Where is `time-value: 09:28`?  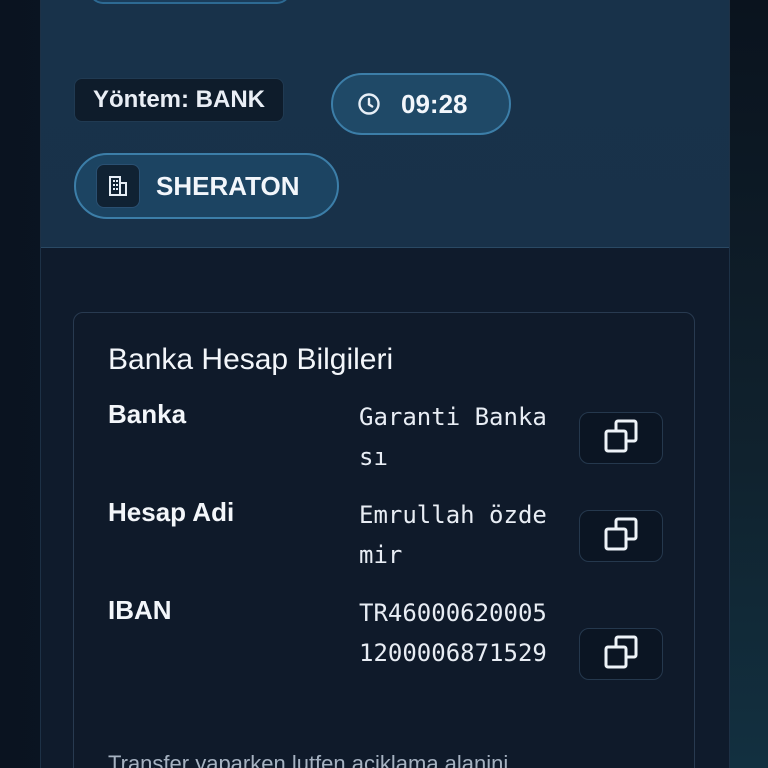 time-value: 09:28 is located at coordinates (434, 103).